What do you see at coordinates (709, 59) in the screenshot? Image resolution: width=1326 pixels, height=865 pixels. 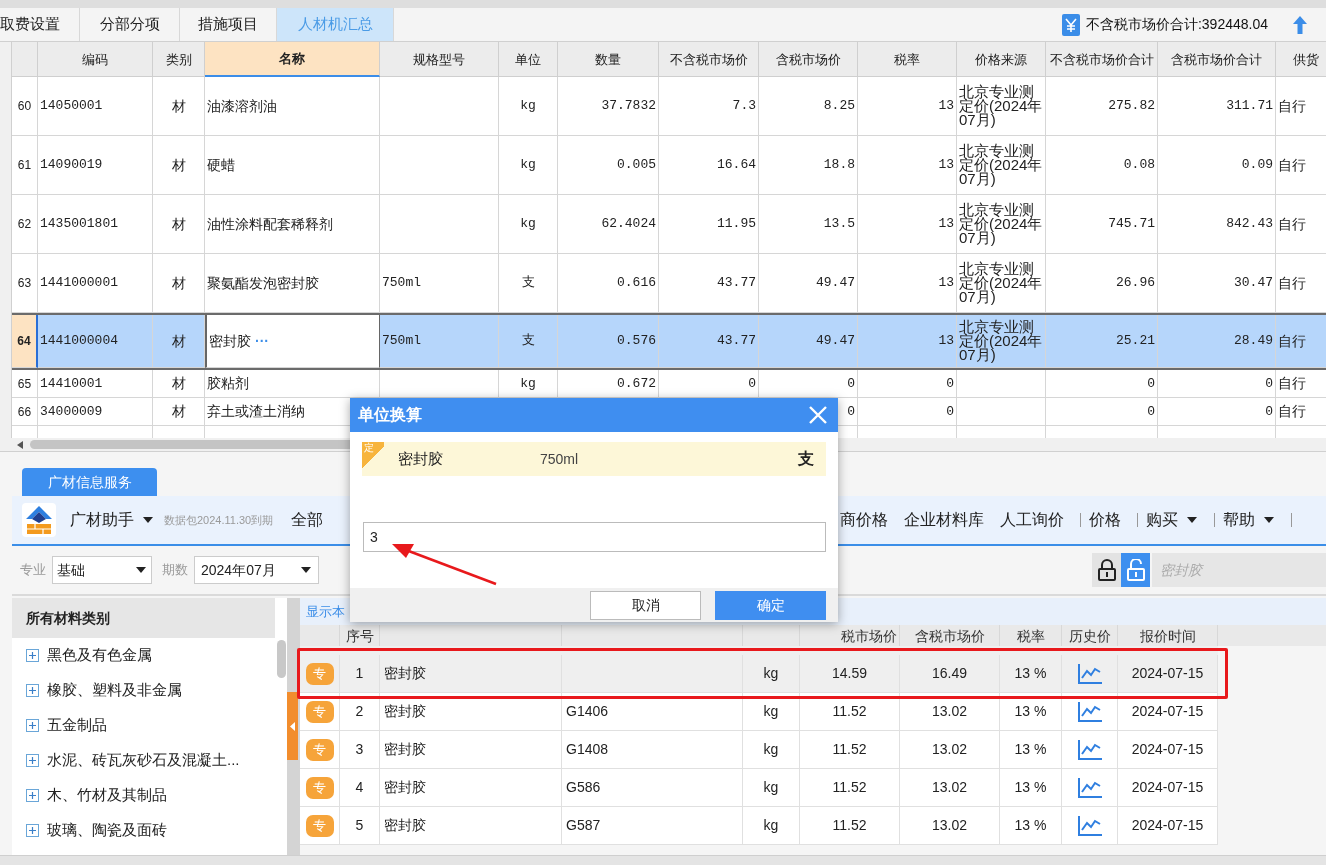 I see `column-header: 不含税市场价` at bounding box center [709, 59].